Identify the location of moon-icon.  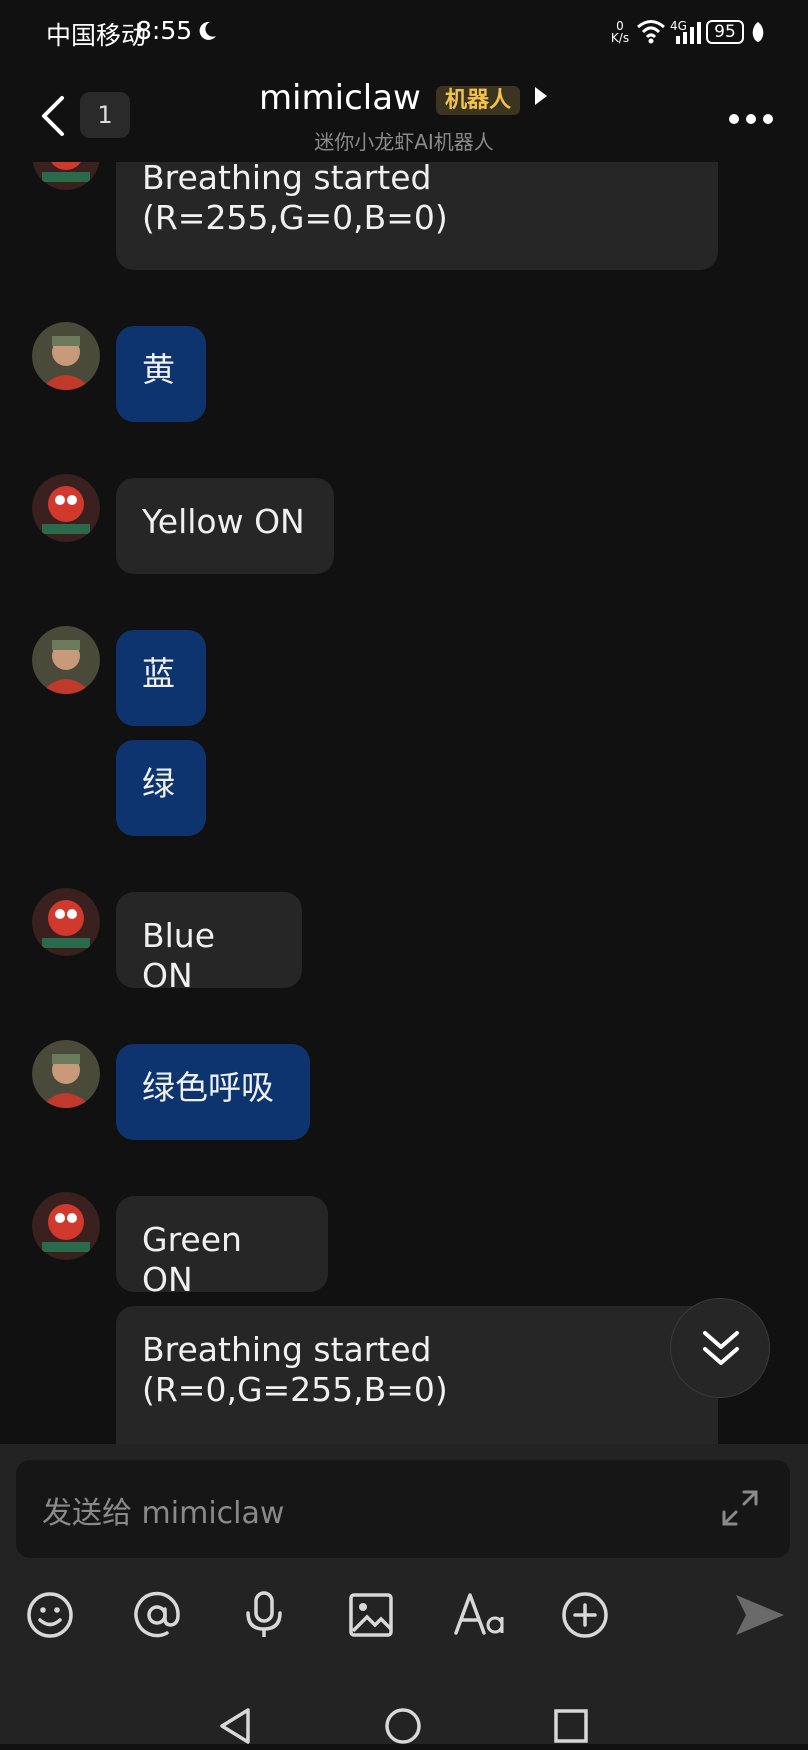
(207, 33).